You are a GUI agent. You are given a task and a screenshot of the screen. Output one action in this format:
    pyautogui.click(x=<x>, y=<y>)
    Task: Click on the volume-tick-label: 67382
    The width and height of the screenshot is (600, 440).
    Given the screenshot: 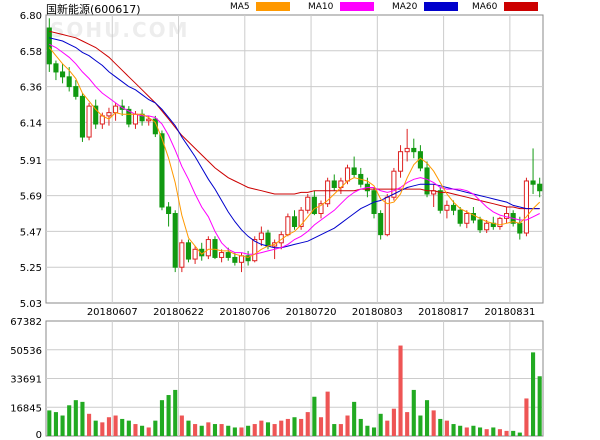 What is the action you would take?
    pyautogui.click(x=26, y=322)
    